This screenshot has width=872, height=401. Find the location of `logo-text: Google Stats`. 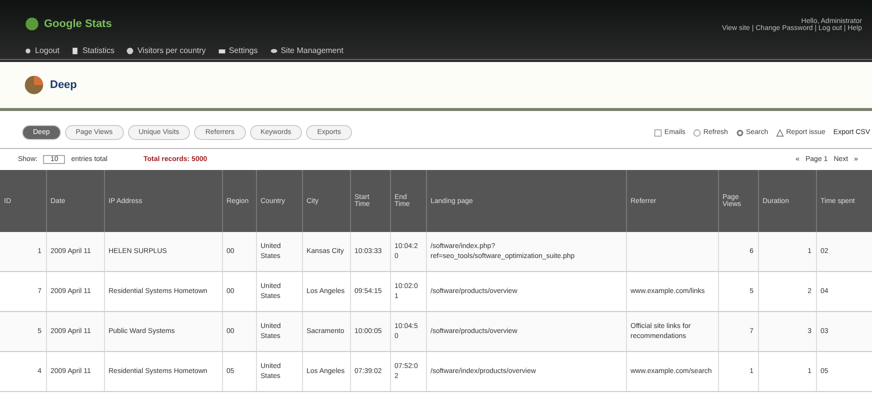

logo-text: Google Stats is located at coordinates (78, 24).